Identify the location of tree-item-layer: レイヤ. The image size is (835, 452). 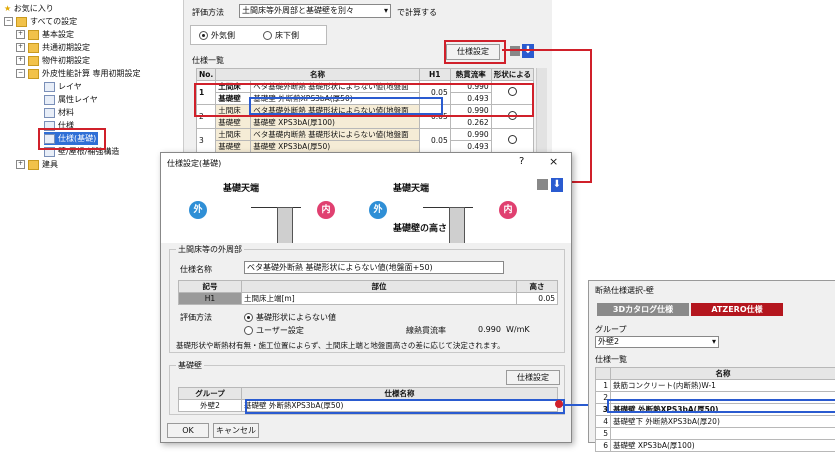
(63, 86).